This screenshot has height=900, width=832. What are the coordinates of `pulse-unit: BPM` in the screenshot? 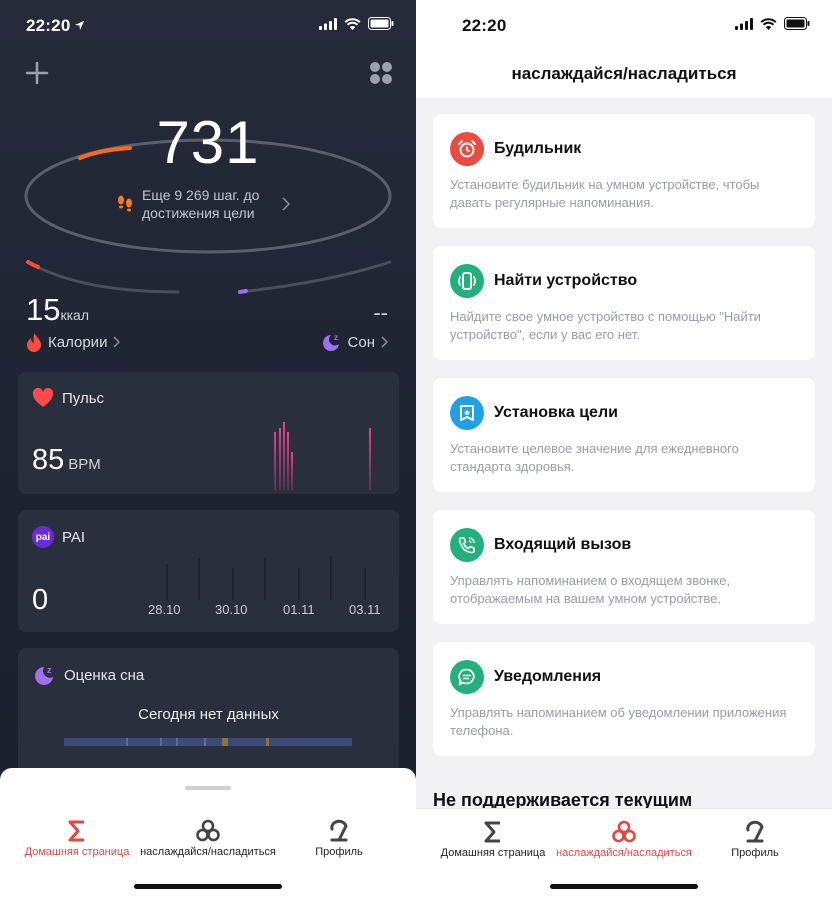 It's located at (84, 464).